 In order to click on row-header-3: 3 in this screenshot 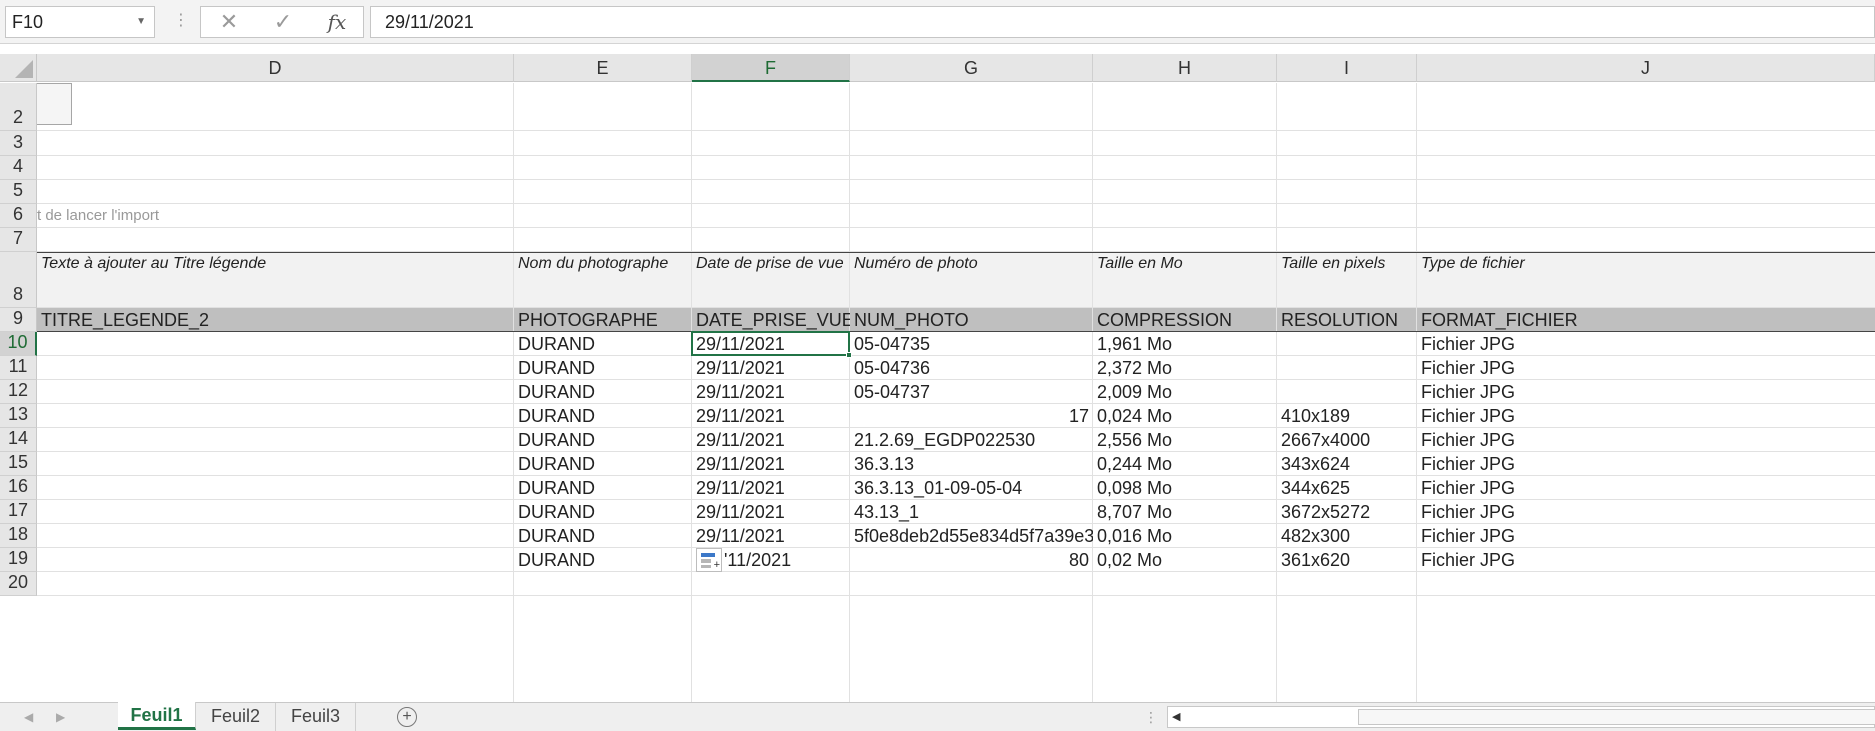, I will do `click(18, 143)`.